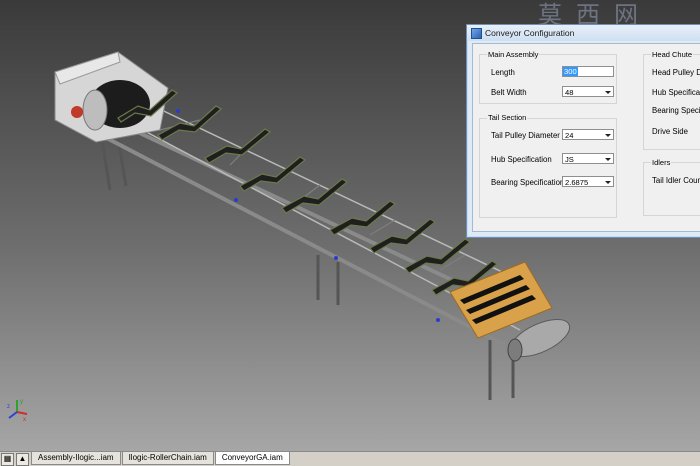  Describe the element at coordinates (513, 54) in the screenshot. I see `main-assembly-label: Main Assembly` at that location.